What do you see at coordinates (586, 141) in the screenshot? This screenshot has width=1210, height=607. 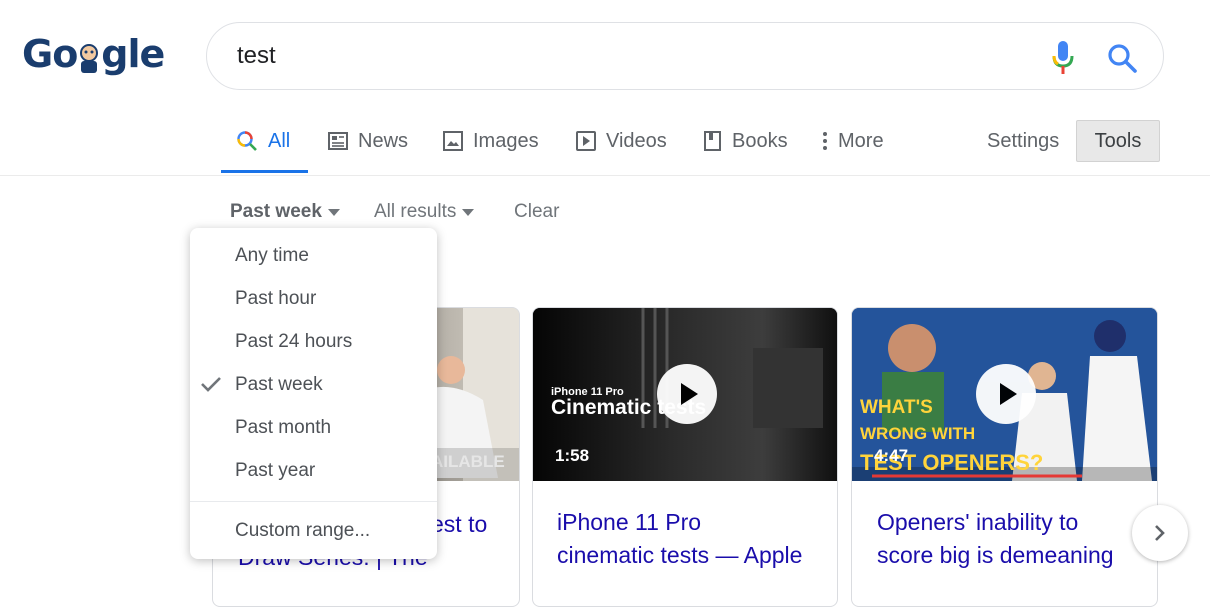 I see `play-icon` at bounding box center [586, 141].